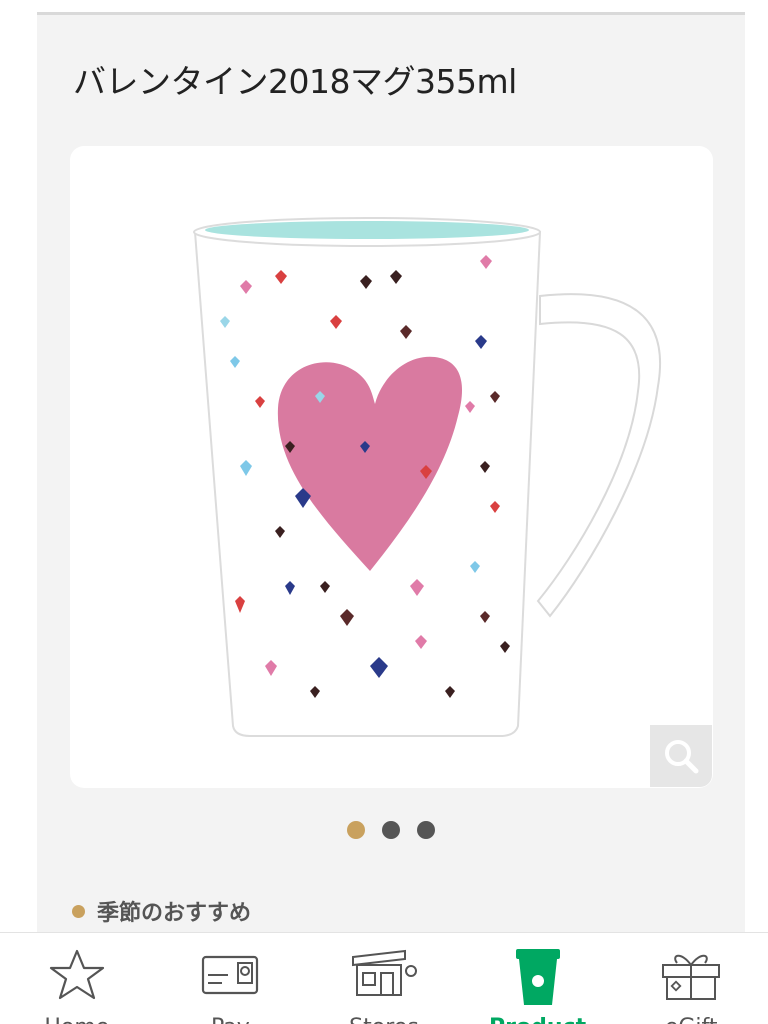 The width and height of the screenshot is (768, 1024). I want to click on bottom-tab-bar: Home Pay Stores Product, so click(384, 978).